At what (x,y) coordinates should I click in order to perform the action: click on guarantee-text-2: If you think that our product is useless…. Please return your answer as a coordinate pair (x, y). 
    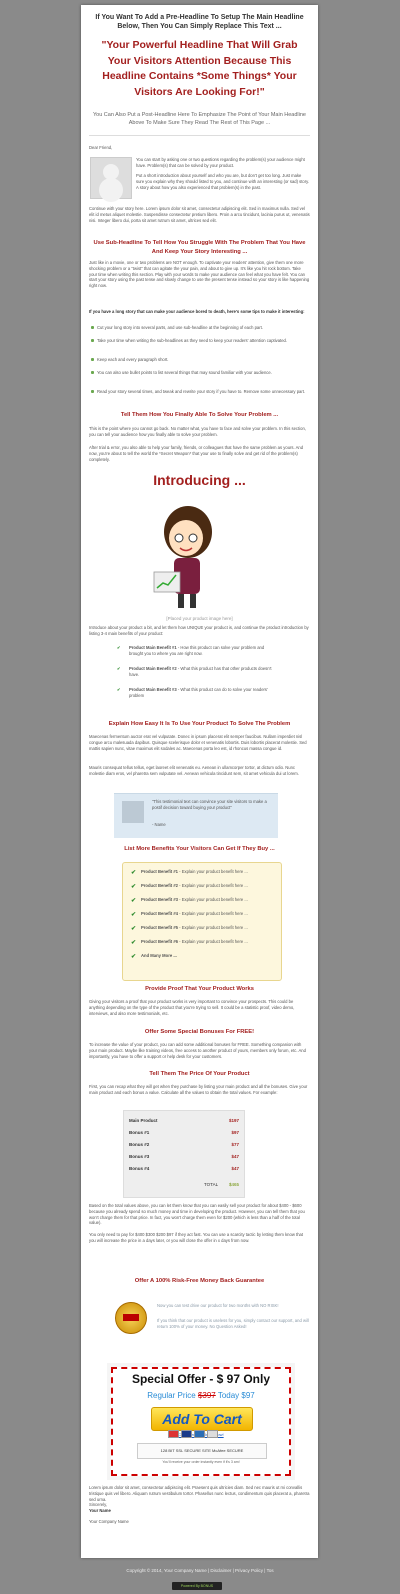
    Looking at the image, I should click on (233, 1323).